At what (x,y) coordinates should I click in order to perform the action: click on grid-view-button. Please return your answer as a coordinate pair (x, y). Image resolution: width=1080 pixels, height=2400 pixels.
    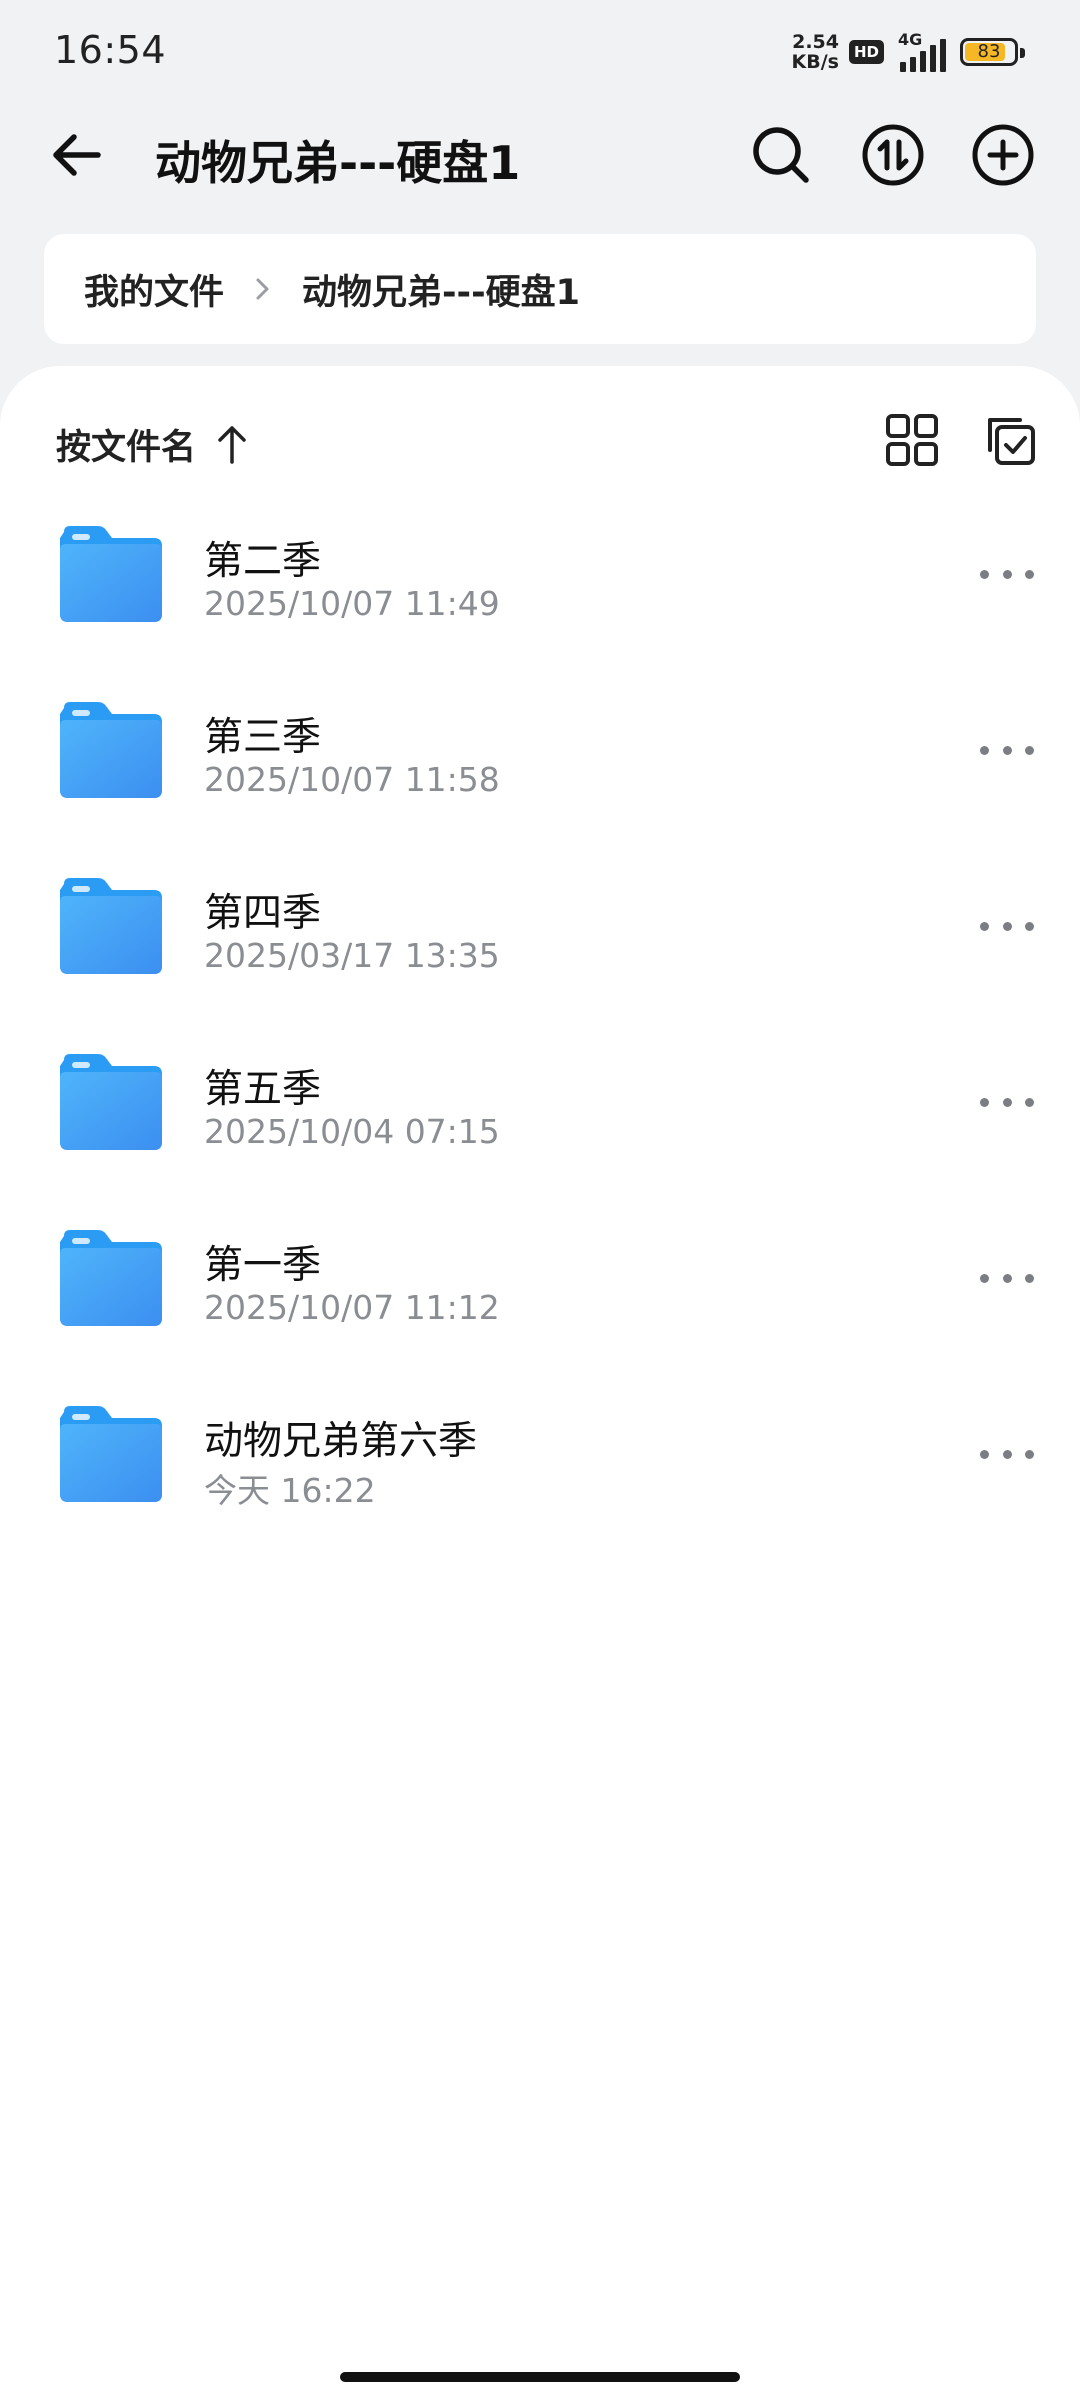
    Looking at the image, I should click on (912, 440).